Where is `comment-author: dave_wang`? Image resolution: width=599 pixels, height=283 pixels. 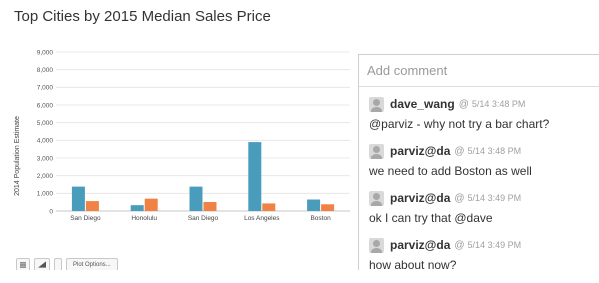
comment-author: dave_wang is located at coordinates (422, 104).